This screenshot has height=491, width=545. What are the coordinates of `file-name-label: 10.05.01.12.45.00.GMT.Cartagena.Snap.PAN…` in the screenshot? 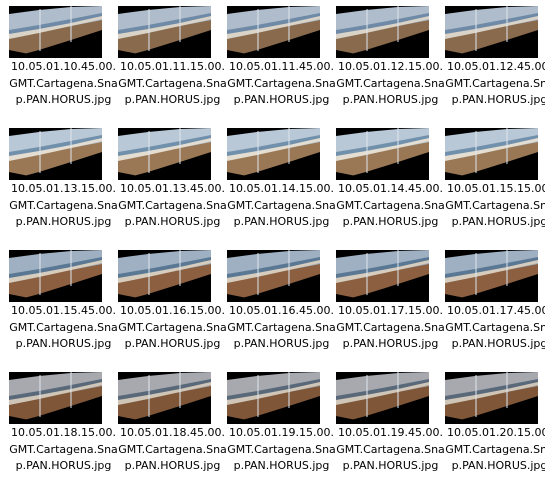 It's located at (495, 83).